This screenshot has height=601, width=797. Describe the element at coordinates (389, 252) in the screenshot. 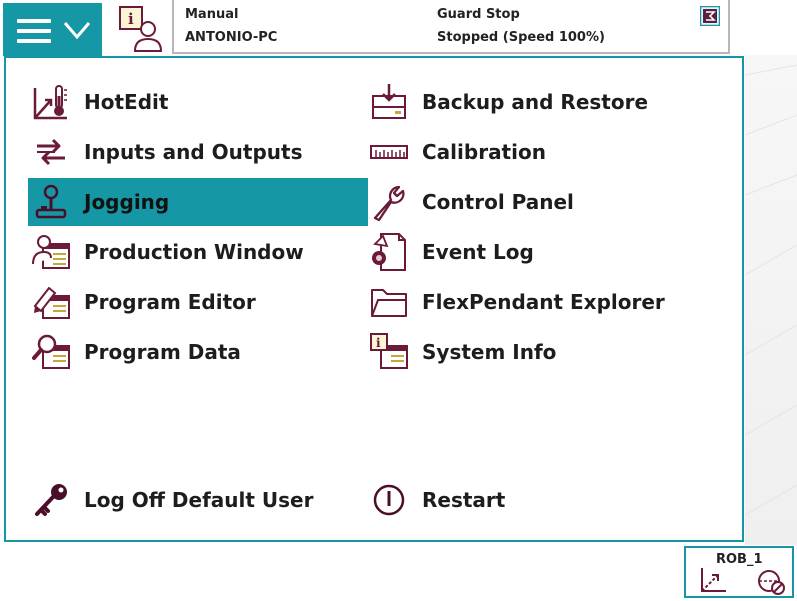

I see `event-log-icon` at that location.